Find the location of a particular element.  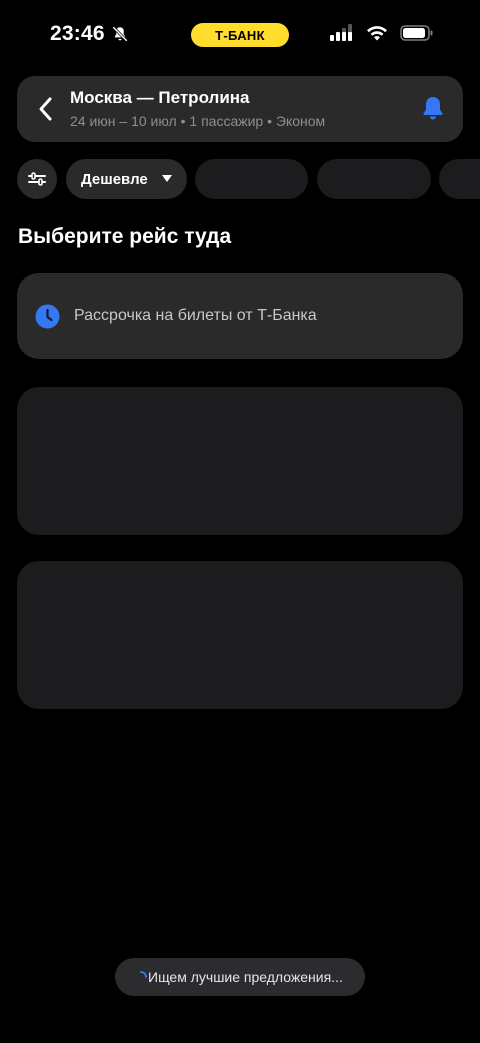

cellular-signal-icon is located at coordinates (341, 32).